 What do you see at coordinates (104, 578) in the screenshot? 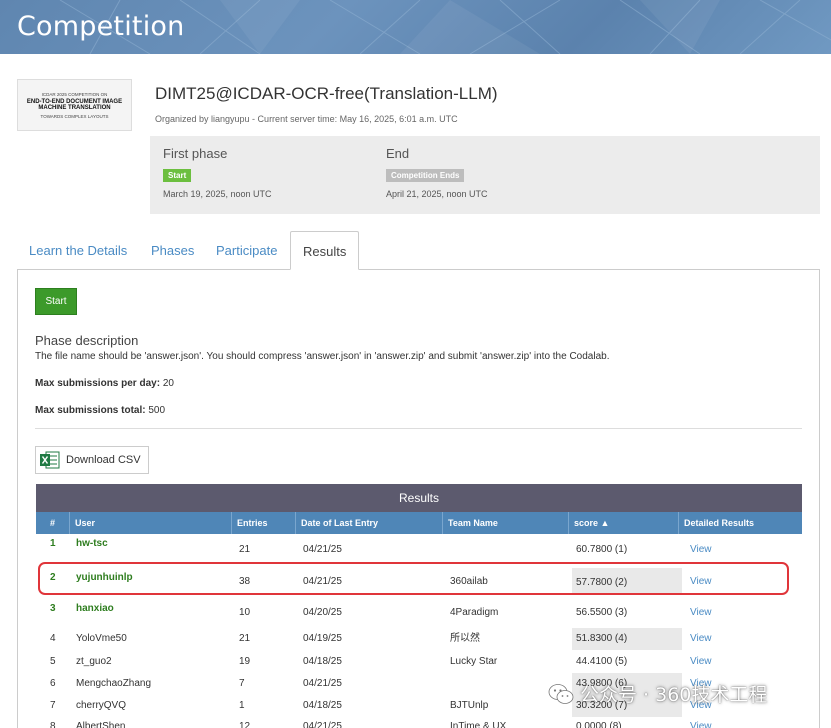
I see `row-user: yujunhuinlp` at bounding box center [104, 578].